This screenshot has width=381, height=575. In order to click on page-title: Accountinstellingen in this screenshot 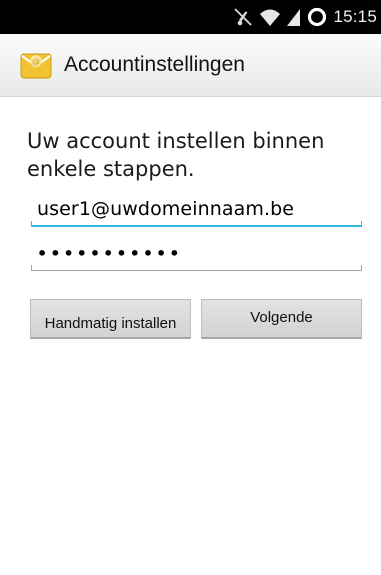, I will do `click(154, 64)`.